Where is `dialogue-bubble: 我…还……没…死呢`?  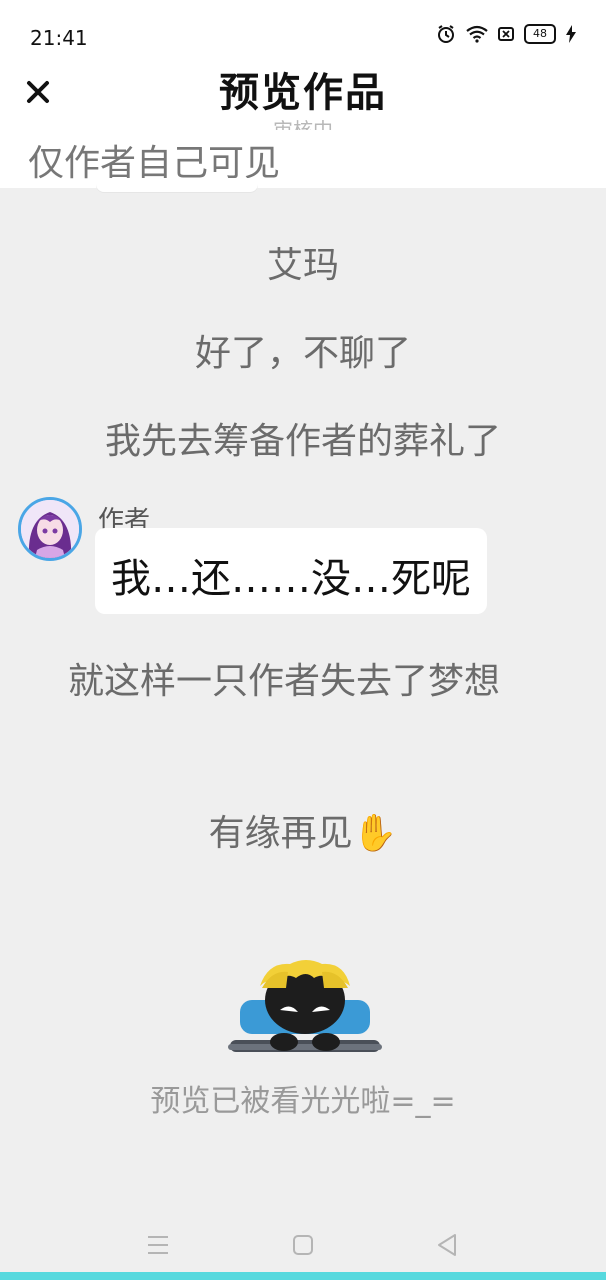 dialogue-bubble: 我…还……没…死呢 is located at coordinates (291, 571).